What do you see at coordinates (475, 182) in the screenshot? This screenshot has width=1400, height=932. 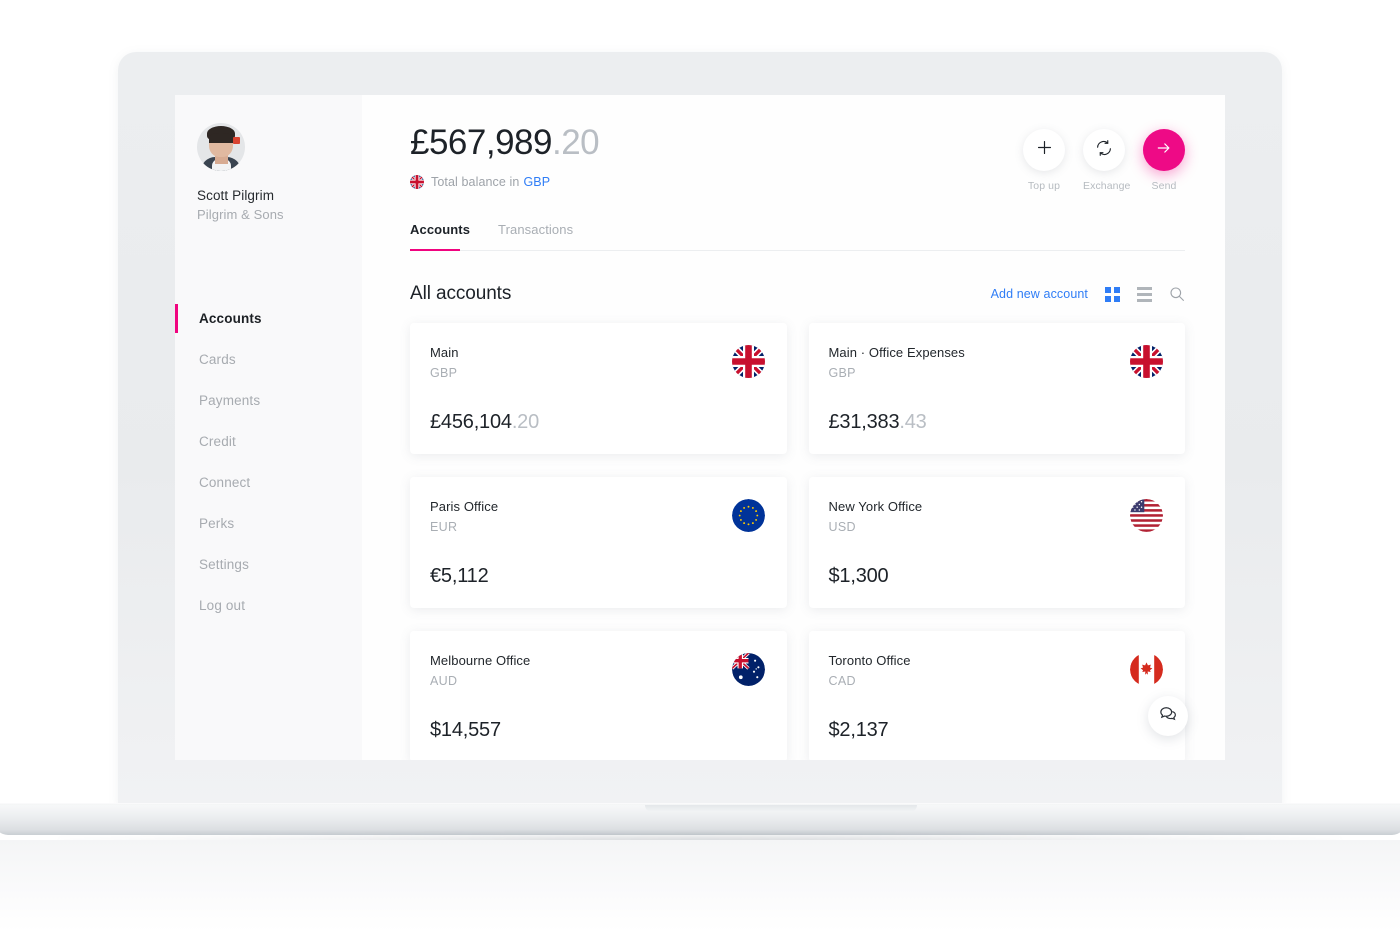 I see `balance-subtitle-text: Total balance in` at bounding box center [475, 182].